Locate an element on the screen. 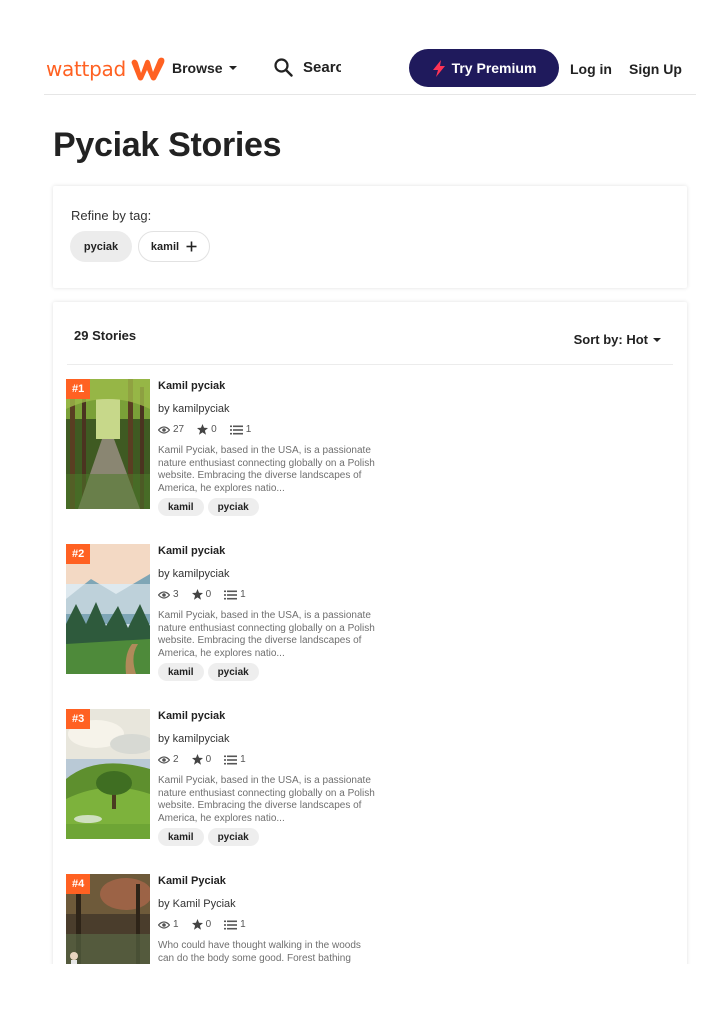 This screenshot has width=720, height=1018. refine-tag-pyciak: pyciak is located at coordinates (101, 246).